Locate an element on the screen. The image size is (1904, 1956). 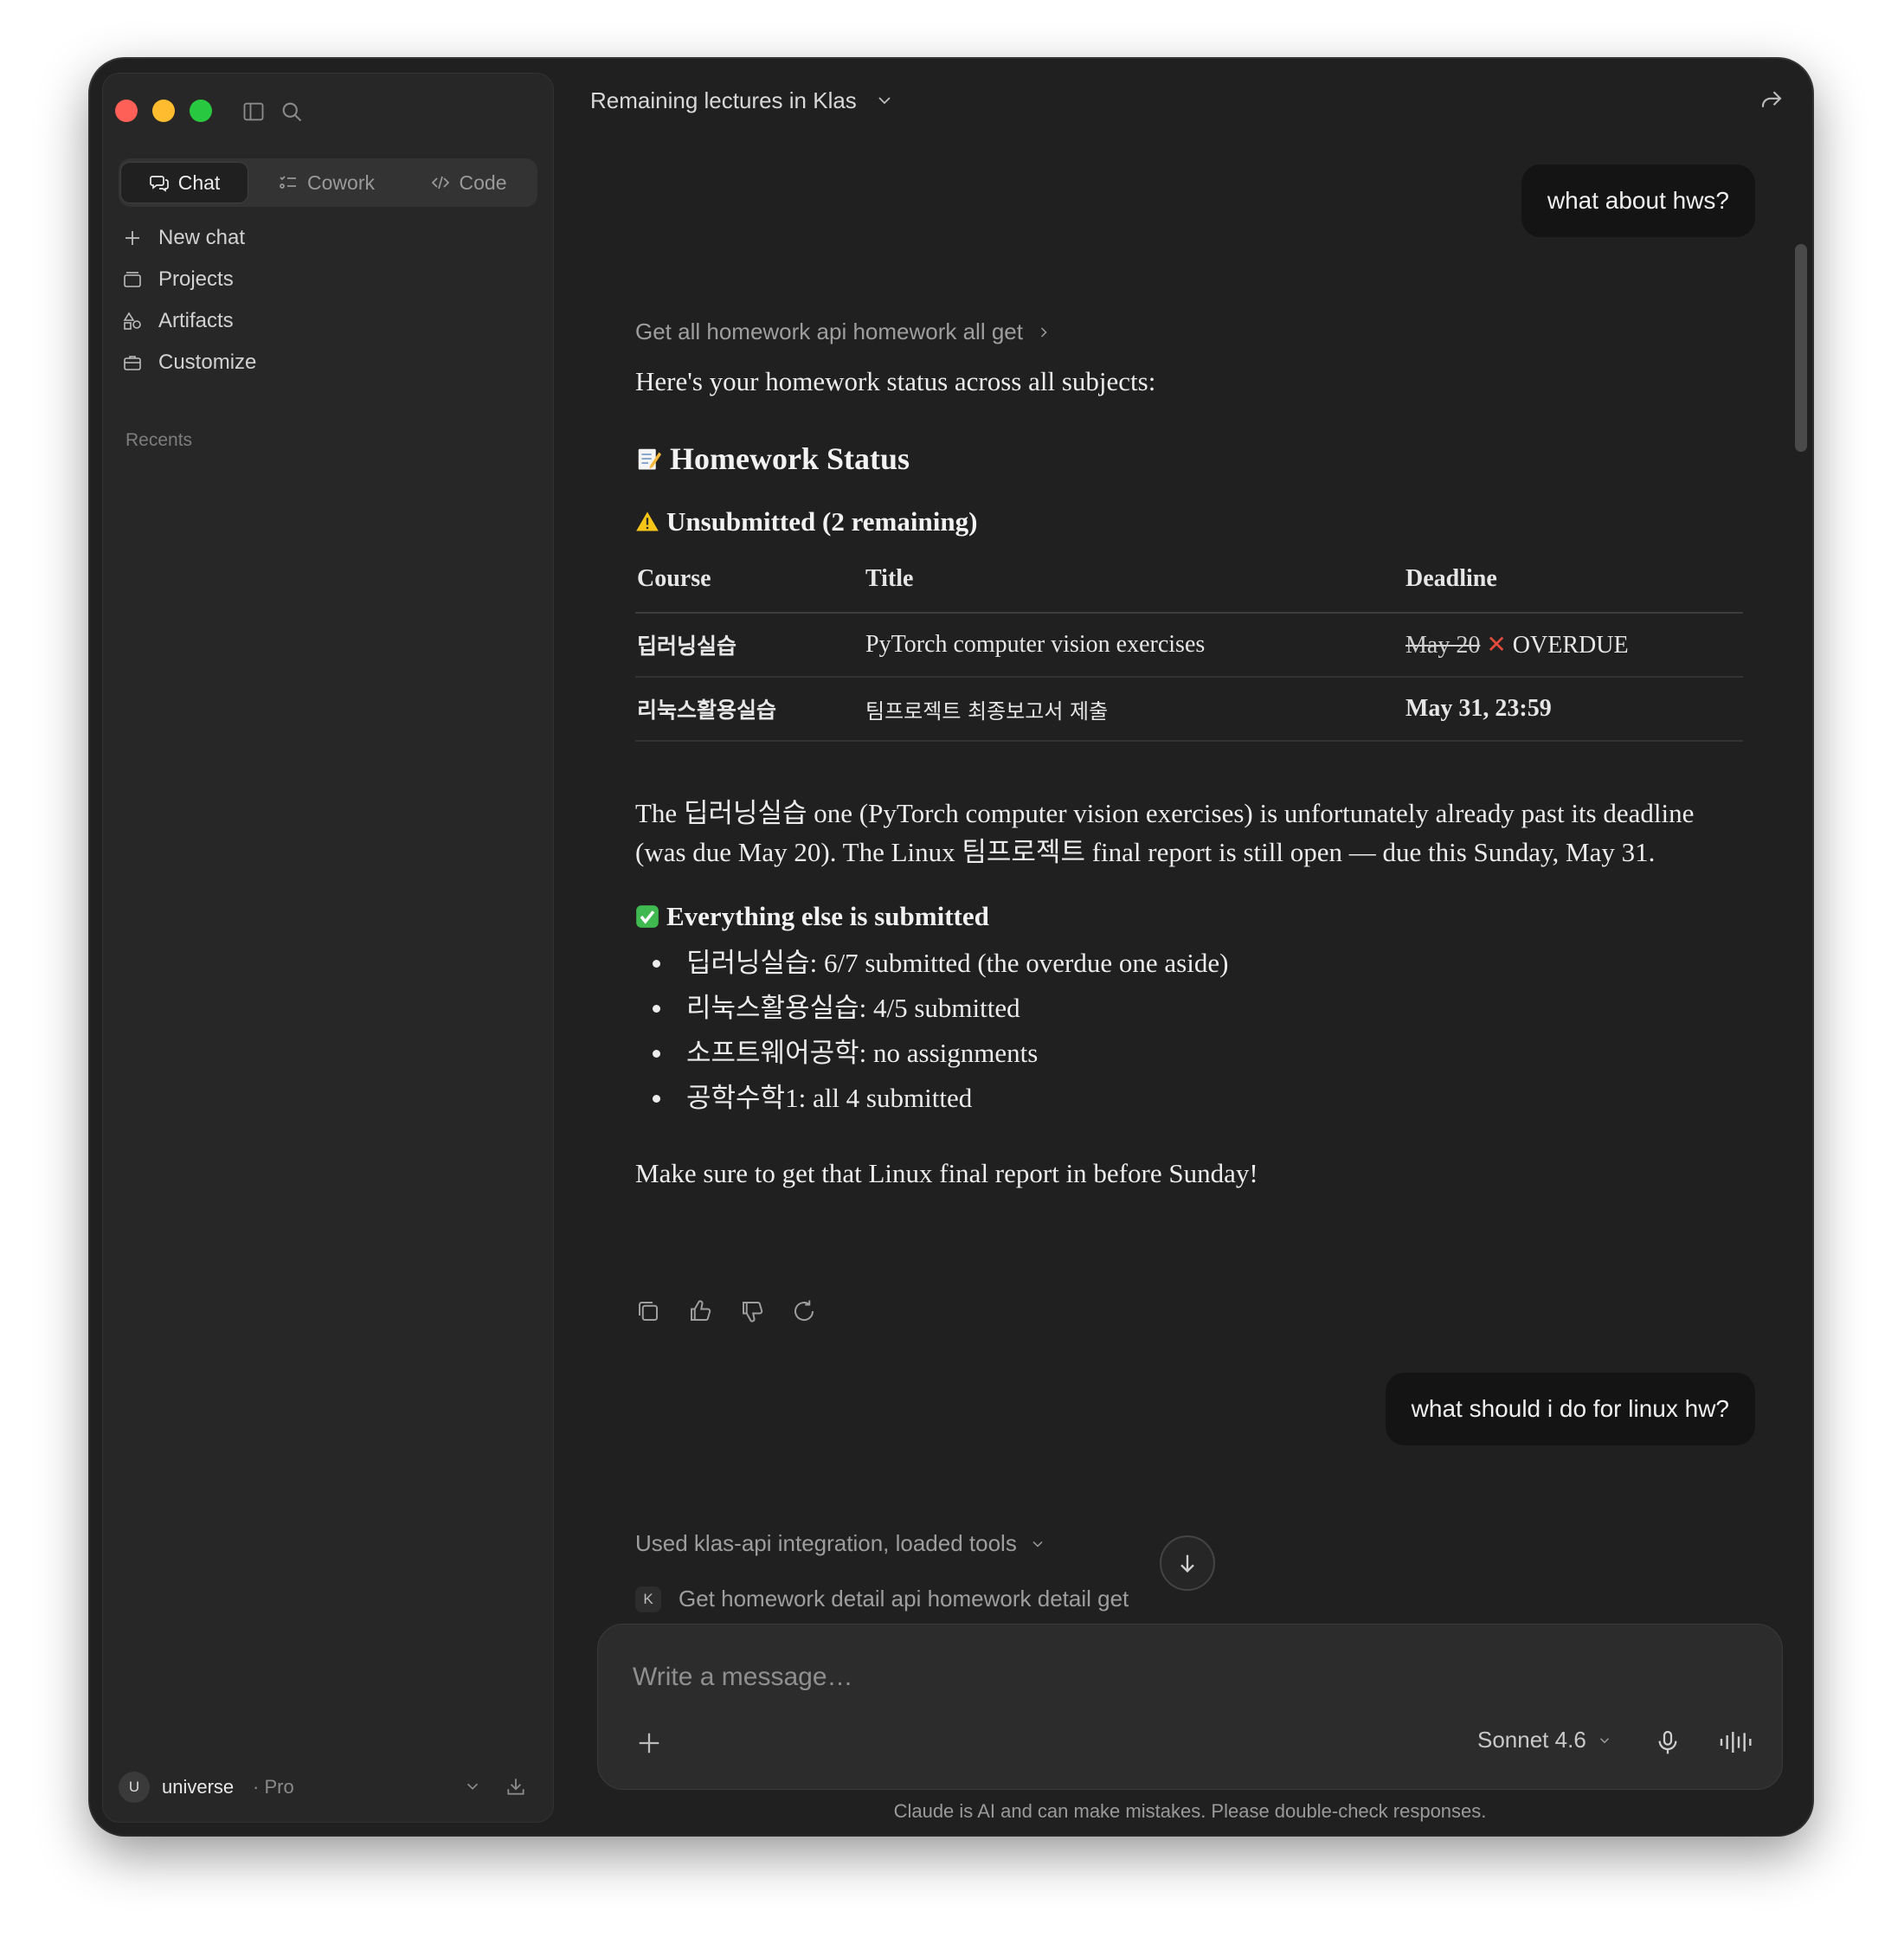
shapes-icon is located at coordinates (132, 321).